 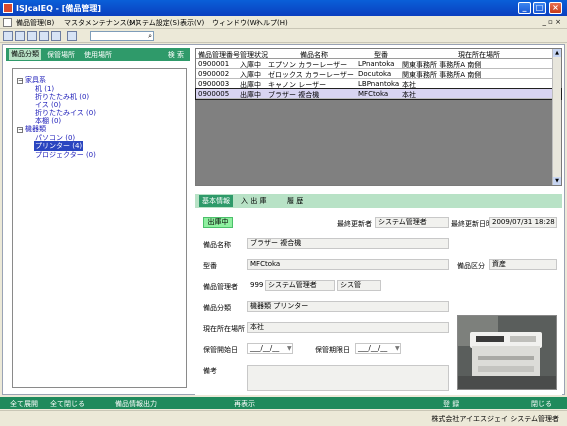 What do you see at coordinates (20, 36) in the screenshot?
I see `open-icon` at bounding box center [20, 36].